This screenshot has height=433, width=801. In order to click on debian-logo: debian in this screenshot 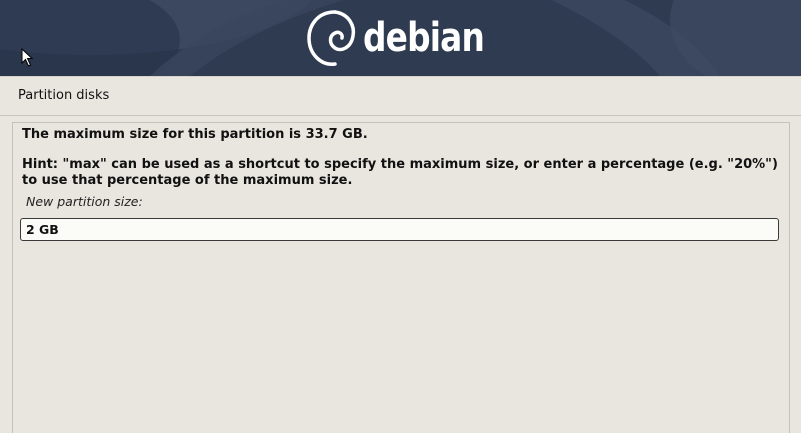, I will do `click(407, 38)`.